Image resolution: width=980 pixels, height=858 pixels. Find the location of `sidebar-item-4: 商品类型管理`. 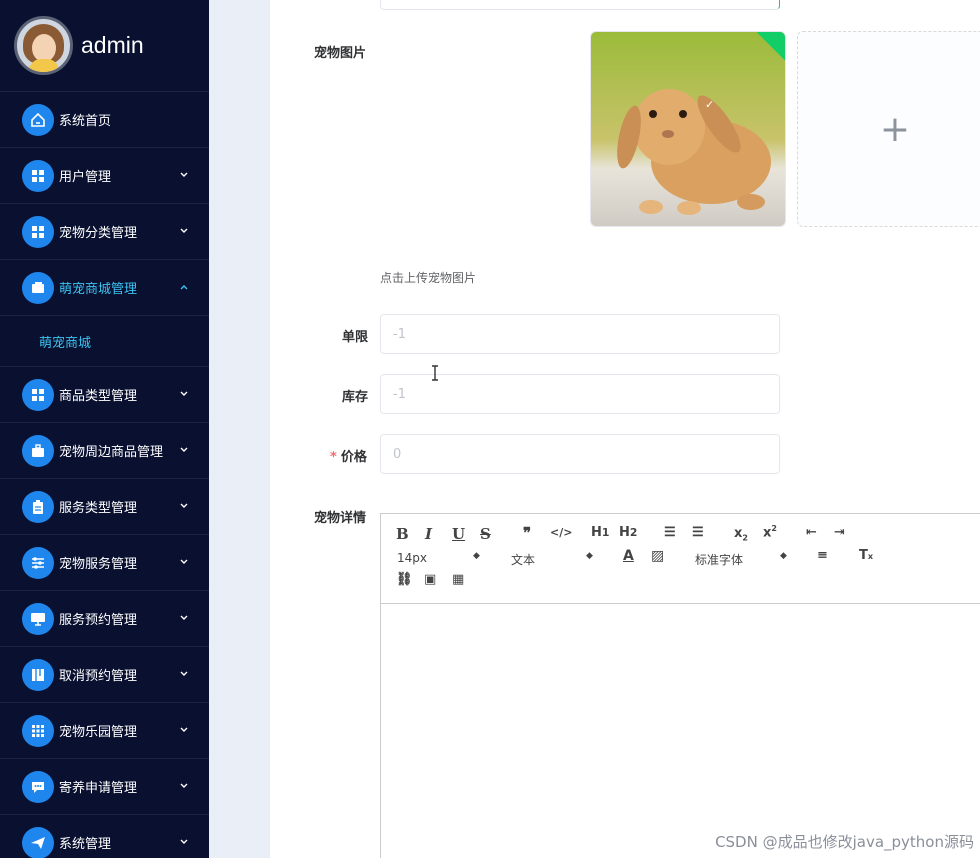

sidebar-item-4: 商品类型管理 is located at coordinates (104, 395).